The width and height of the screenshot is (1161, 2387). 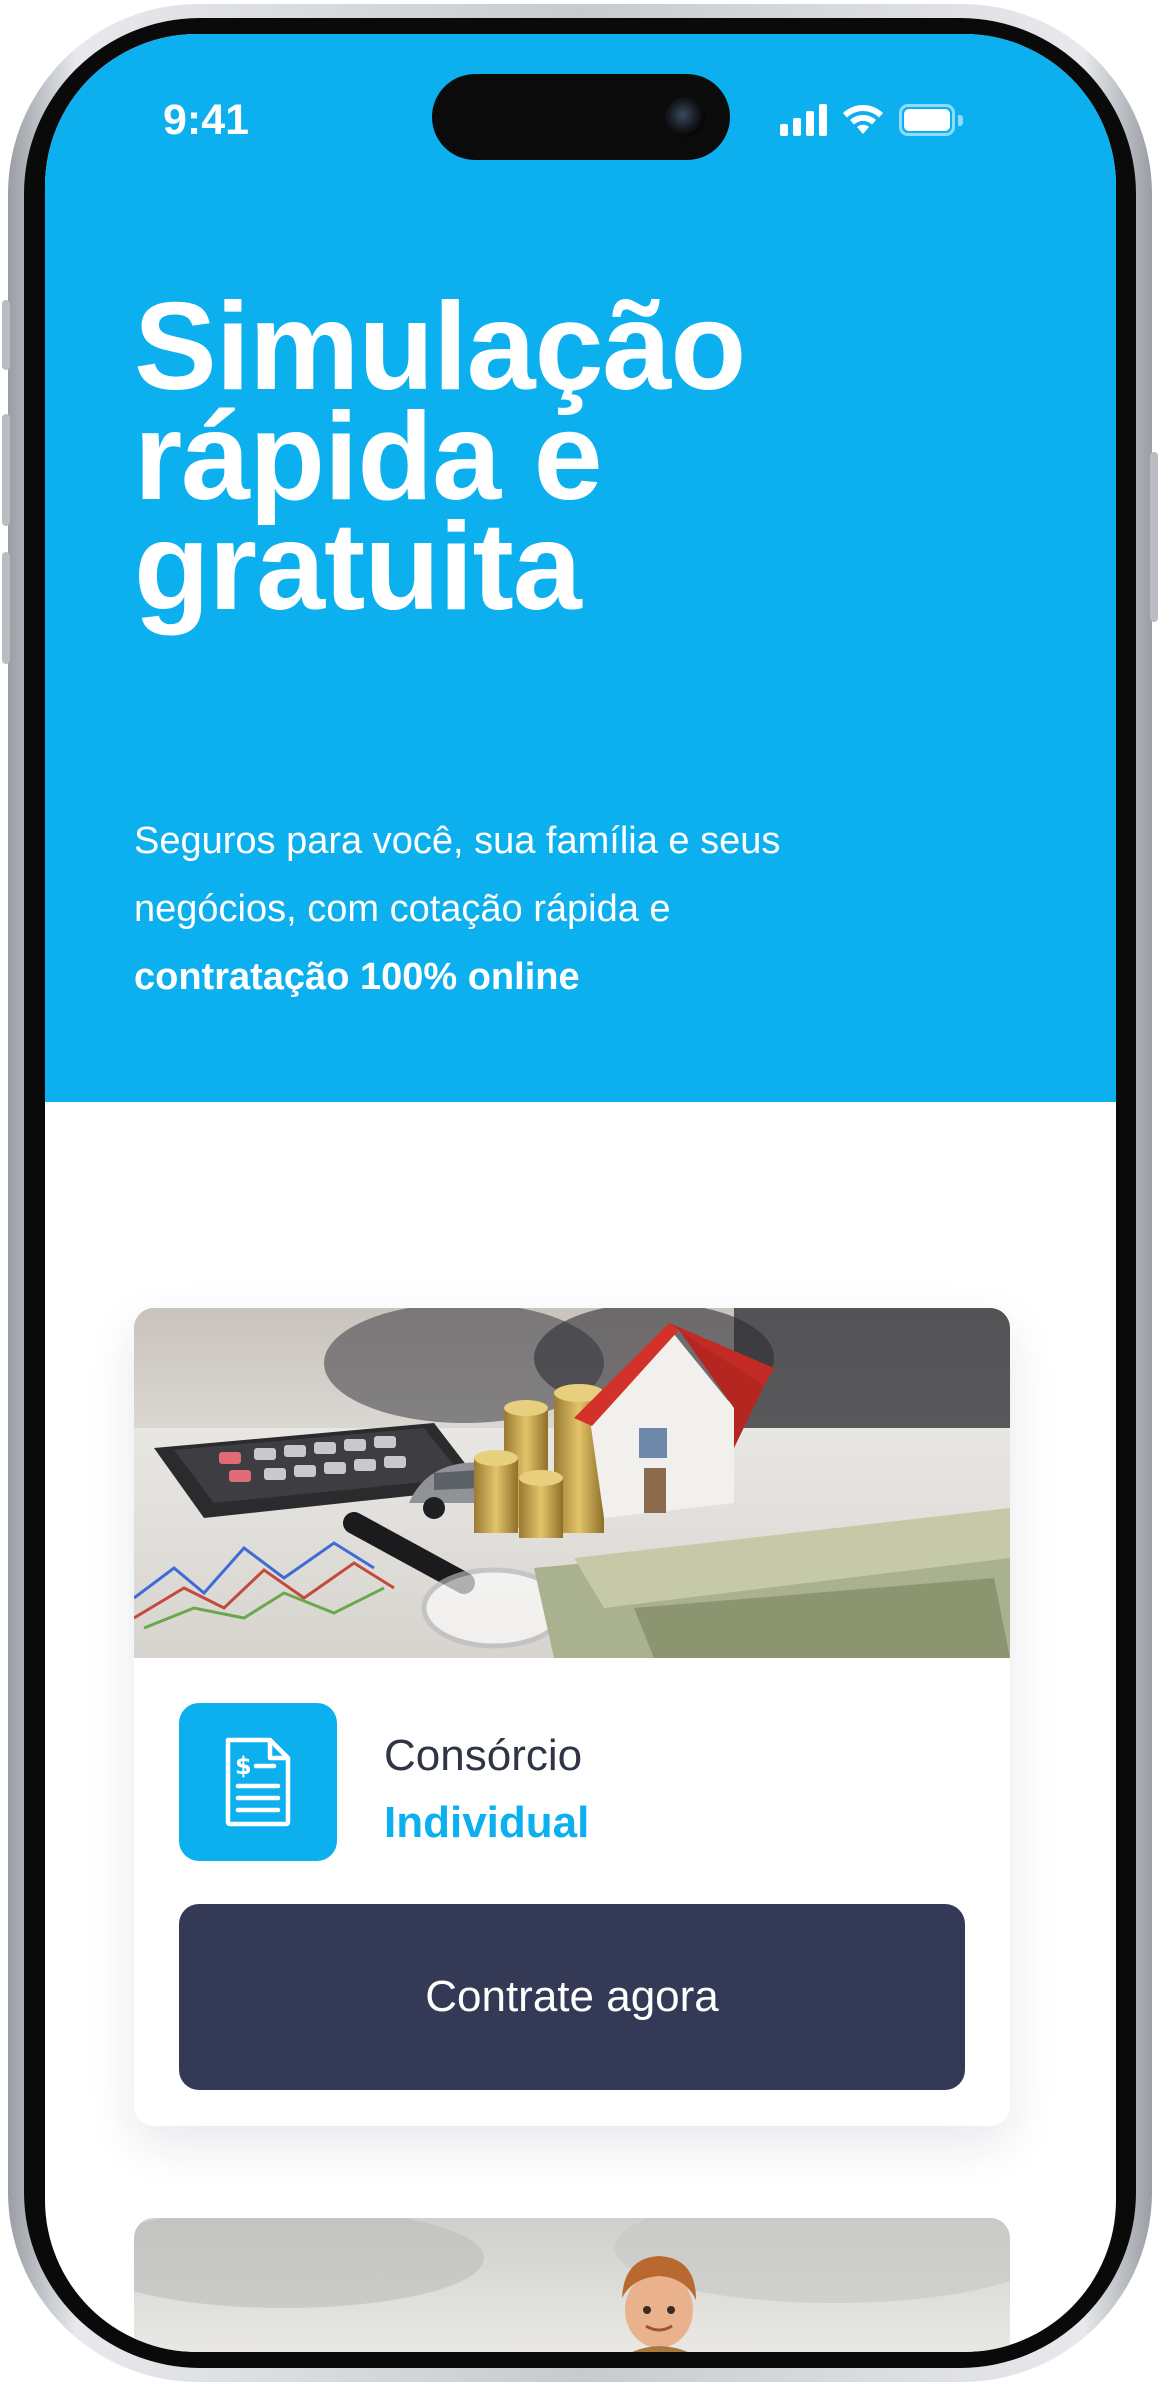 What do you see at coordinates (803, 120) in the screenshot?
I see `cellular-signal-icon` at bounding box center [803, 120].